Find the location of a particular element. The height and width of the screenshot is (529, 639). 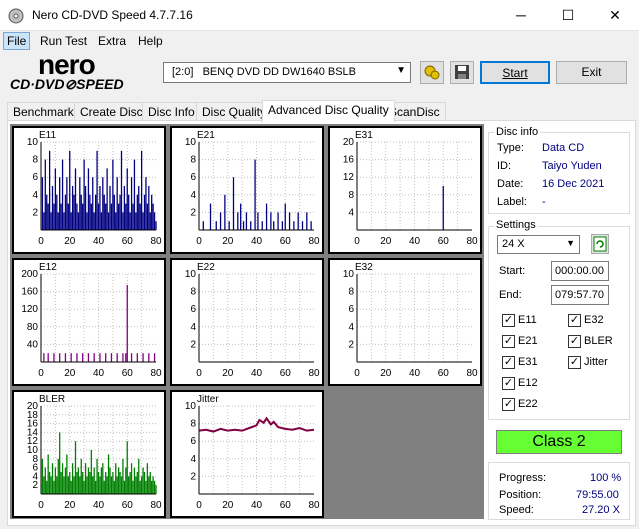

series-line is located at coordinates (256, 424).